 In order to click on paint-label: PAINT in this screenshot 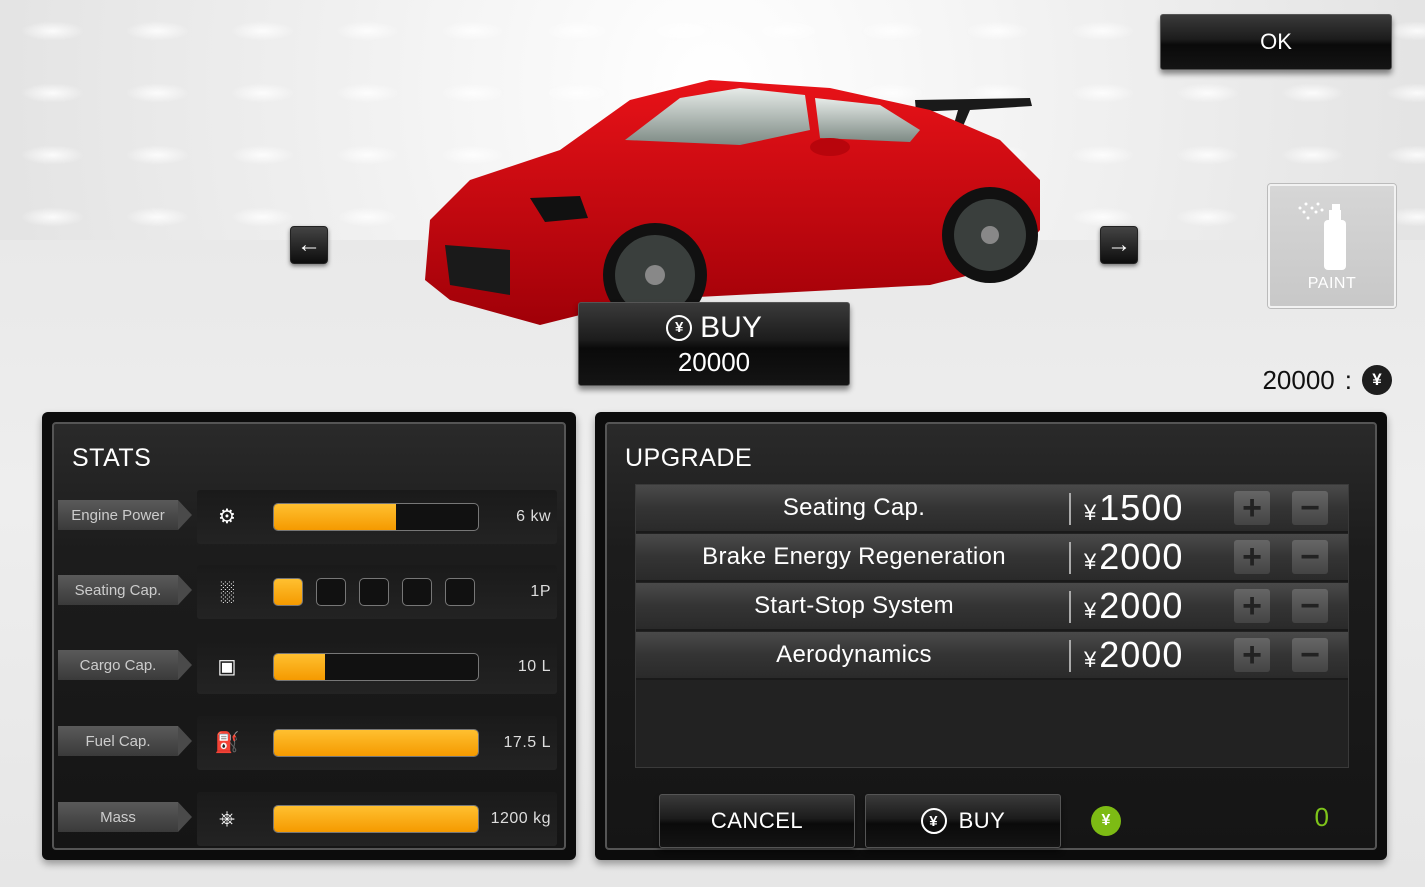, I will do `click(1332, 283)`.